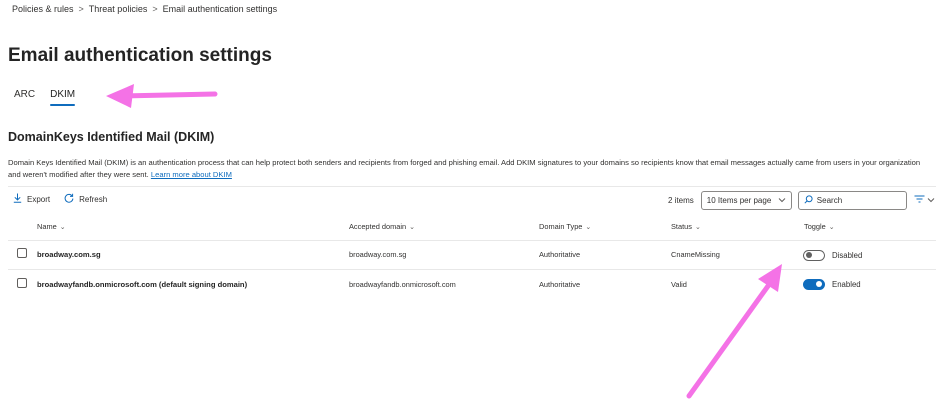 The width and height of the screenshot is (936, 399). Describe the element at coordinates (856, 200) in the screenshot. I see `search-input` at that location.